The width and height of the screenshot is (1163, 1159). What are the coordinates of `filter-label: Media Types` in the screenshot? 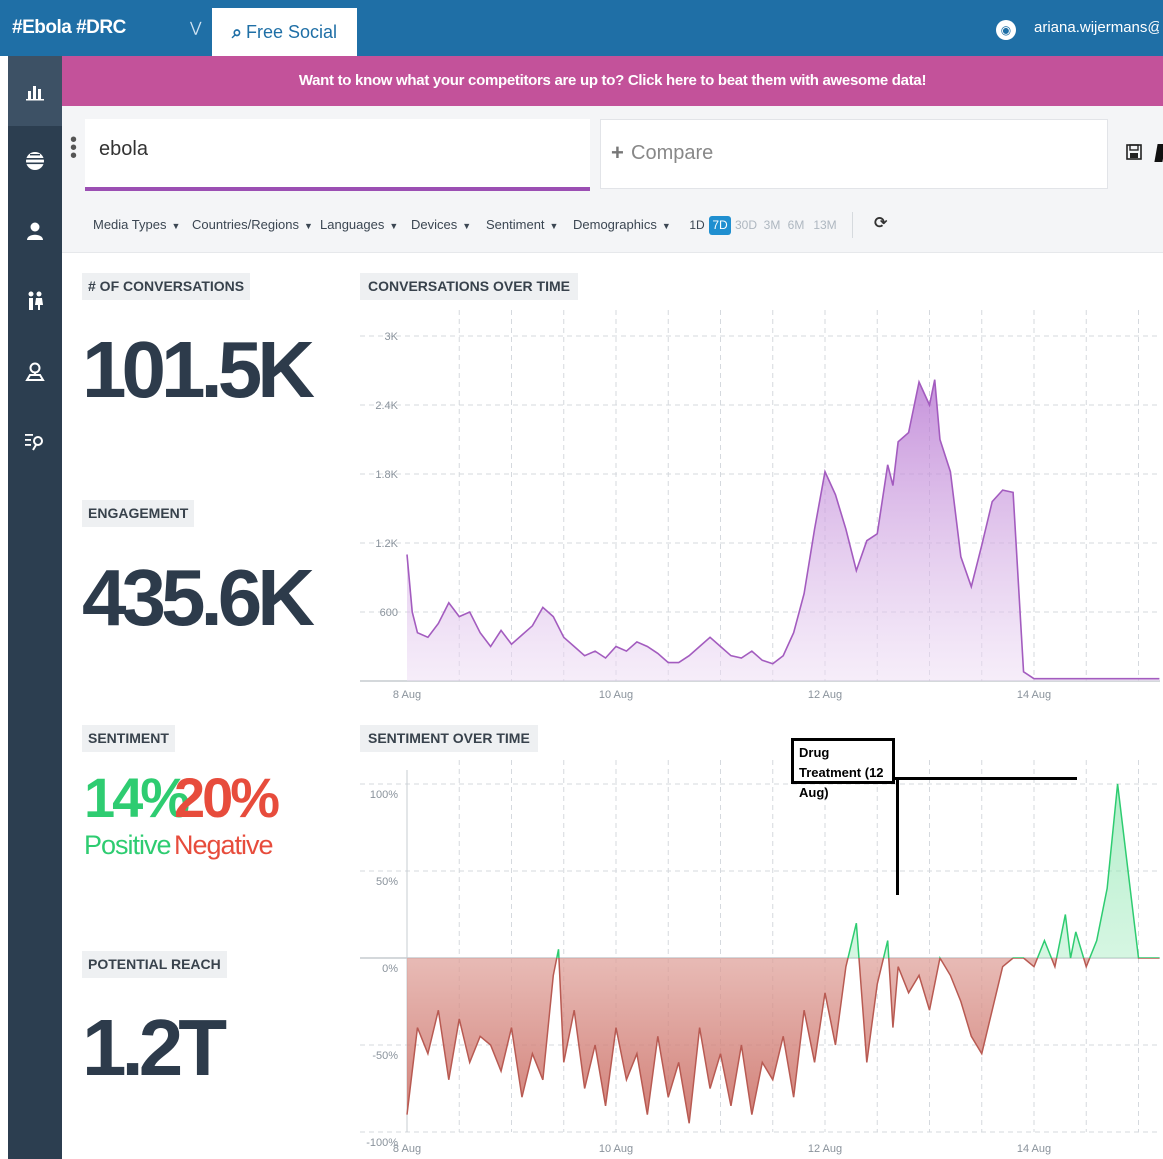 It's located at (130, 224).